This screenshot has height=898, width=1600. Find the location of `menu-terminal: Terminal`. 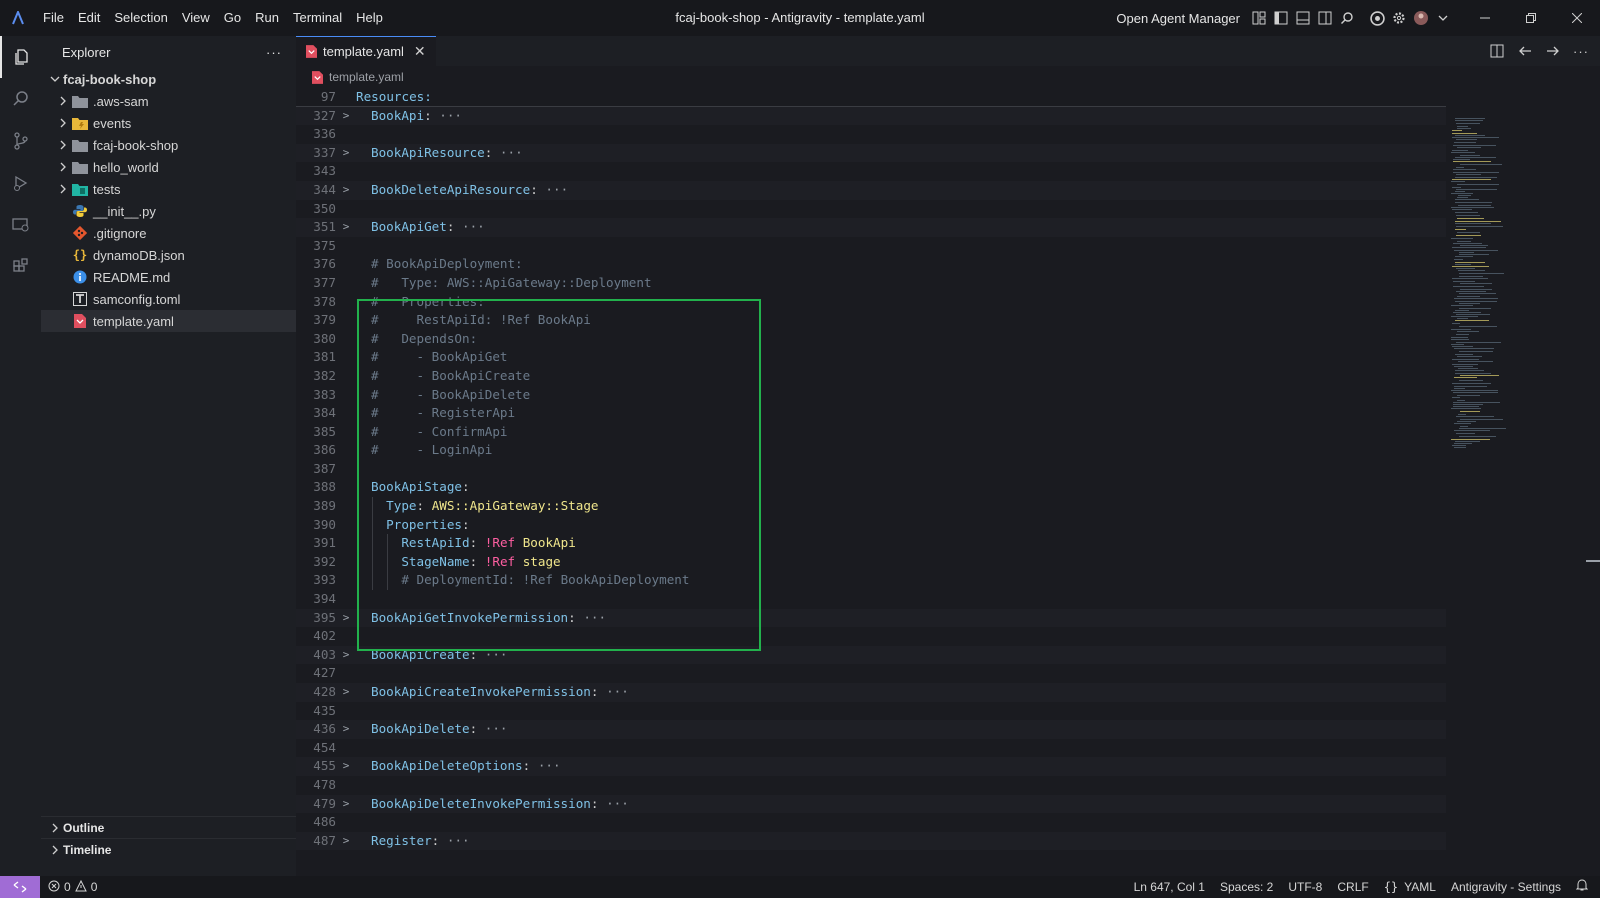

menu-terminal: Terminal is located at coordinates (317, 18).